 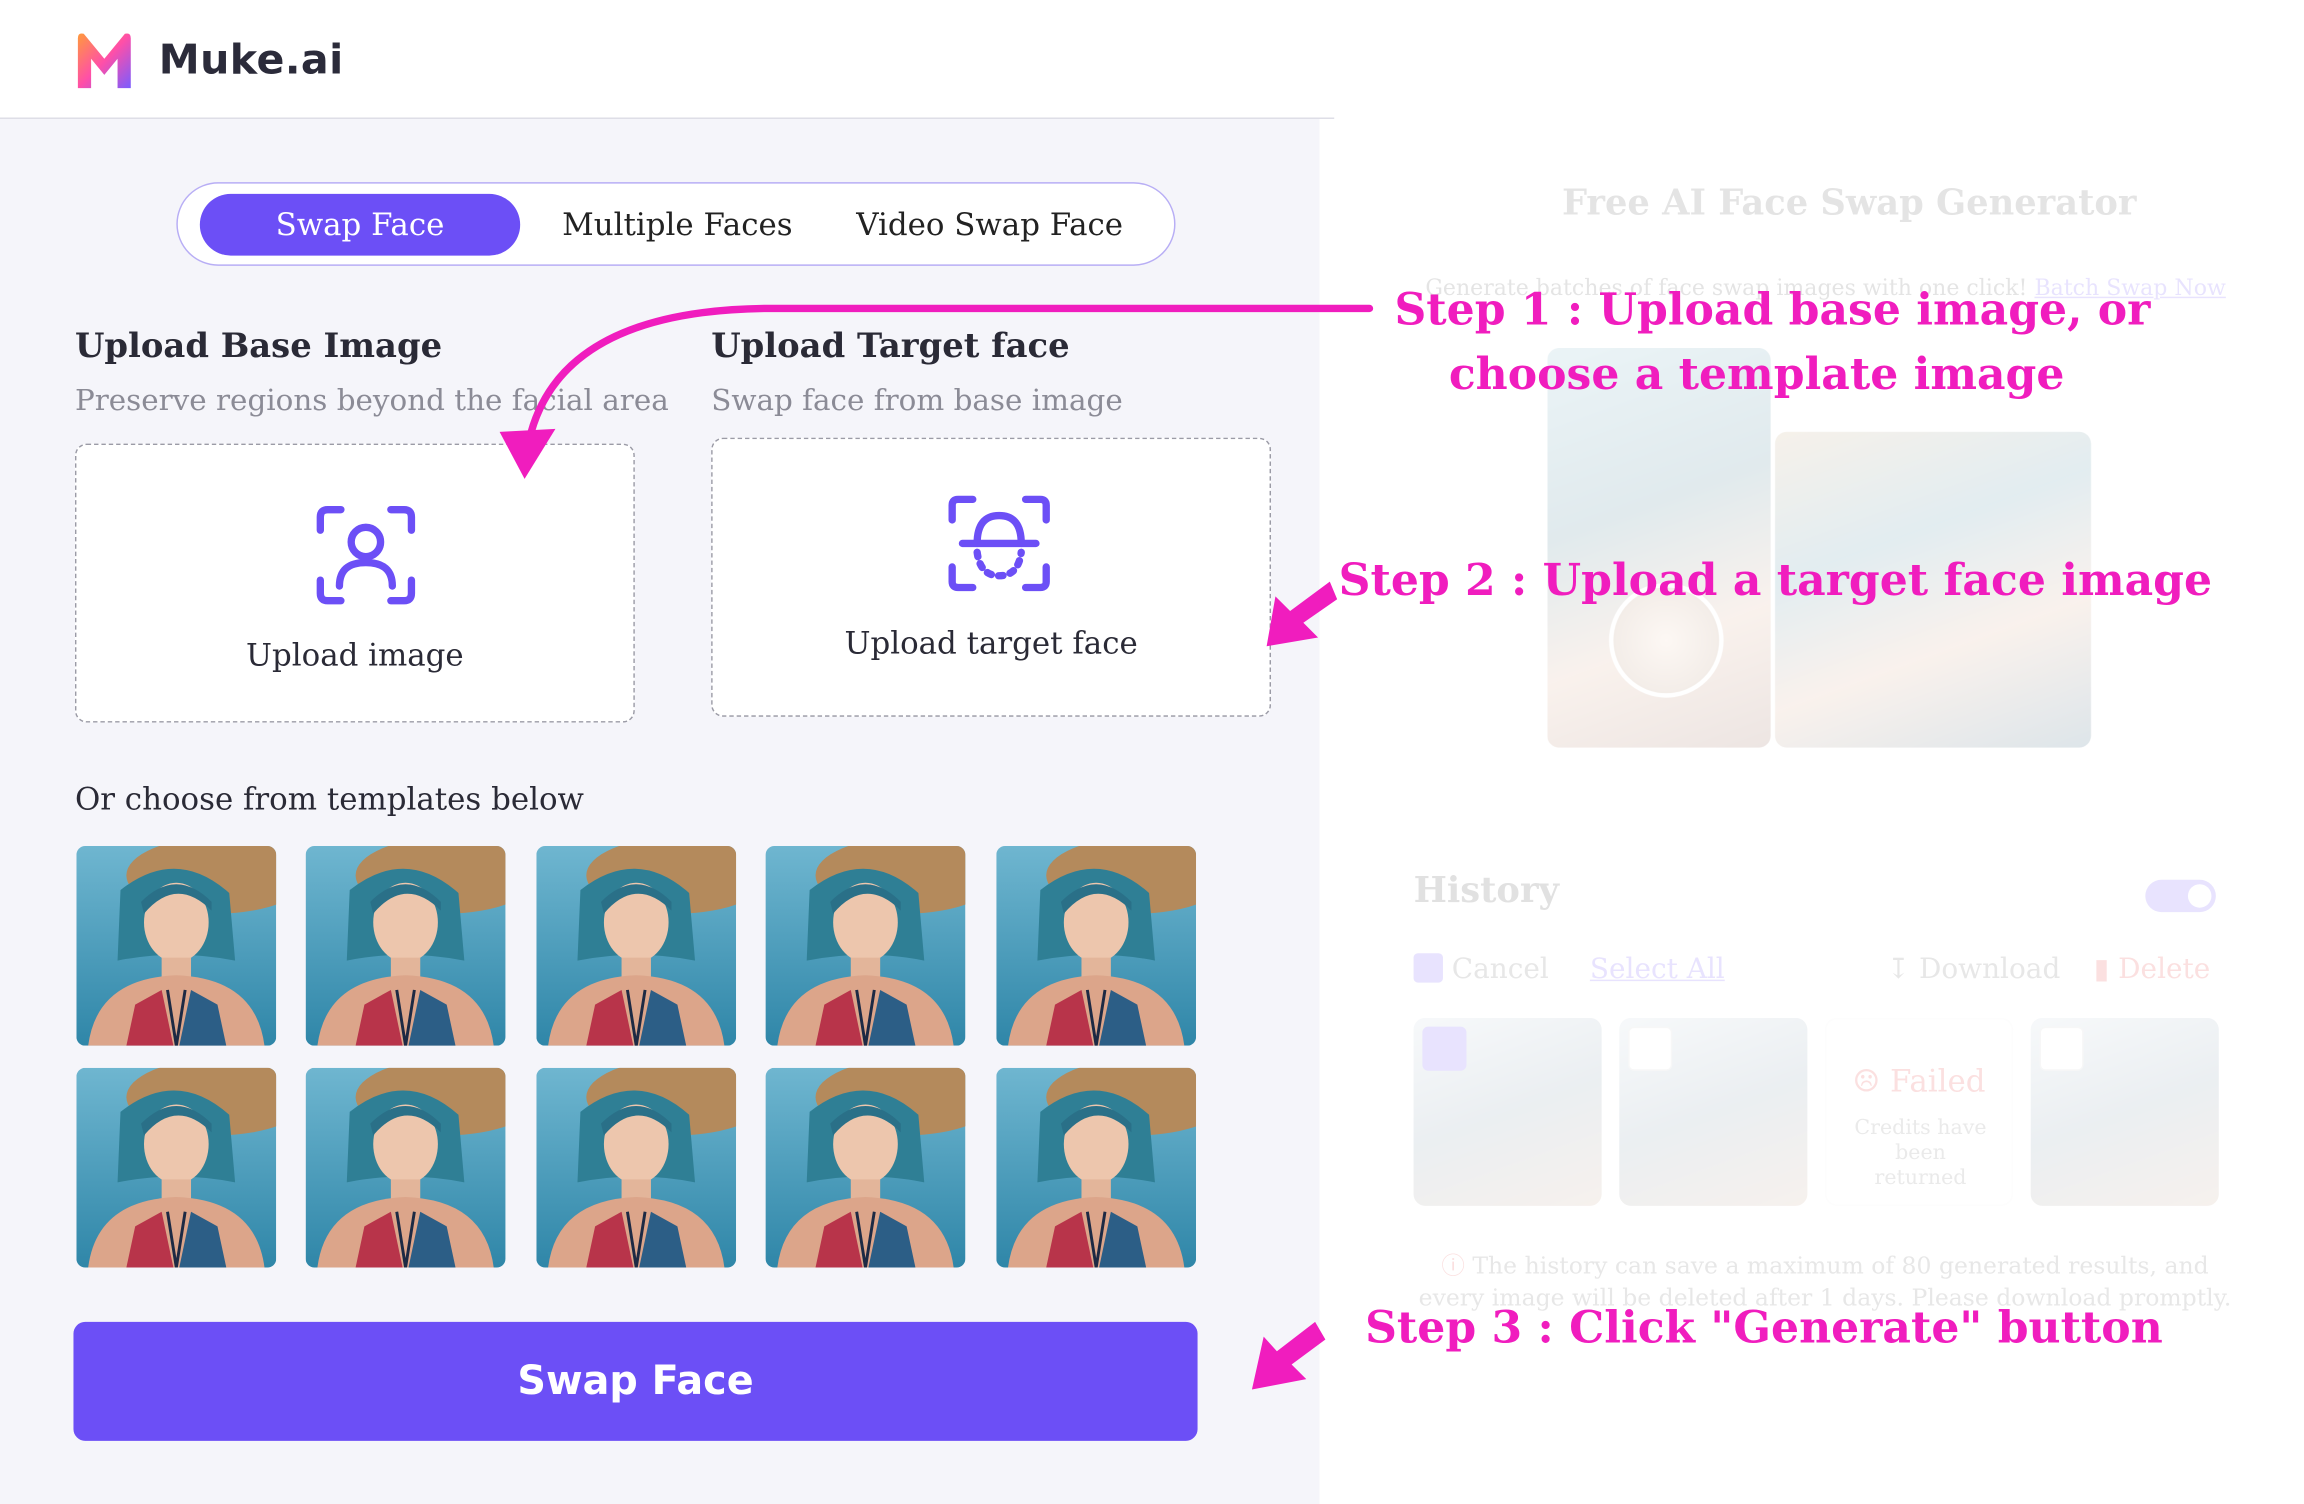 I want to click on step1-arrowhead-icon, so click(x=527, y=453).